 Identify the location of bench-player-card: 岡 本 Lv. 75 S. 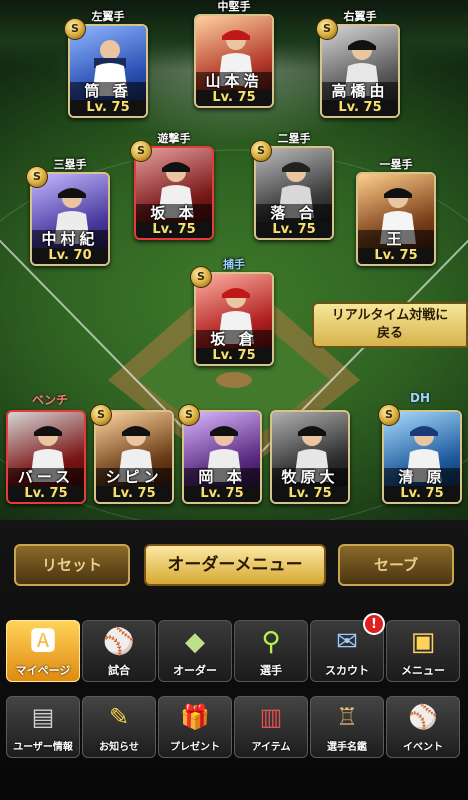
(220, 454).